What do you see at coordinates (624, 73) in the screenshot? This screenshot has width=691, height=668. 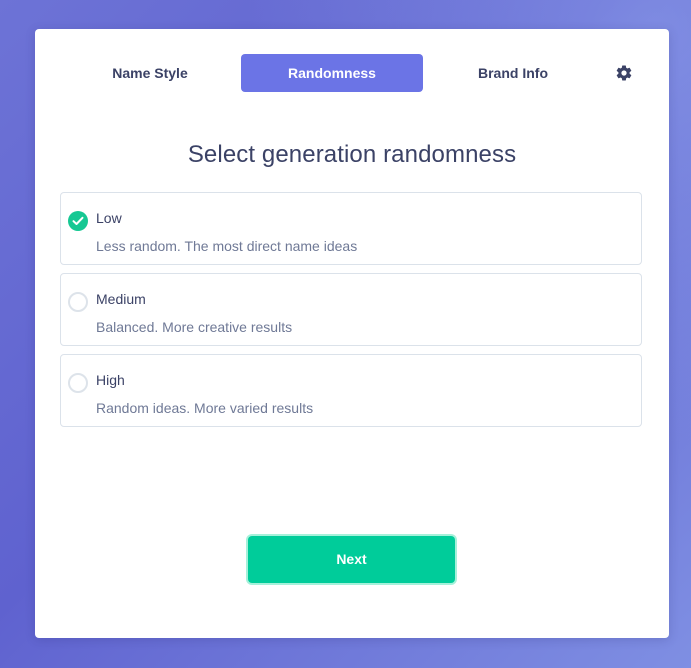 I see `gear-icon` at bounding box center [624, 73].